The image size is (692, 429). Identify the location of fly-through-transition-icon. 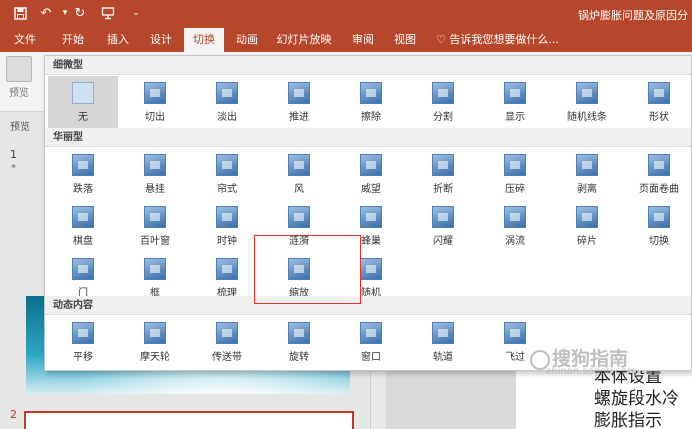
(515, 333).